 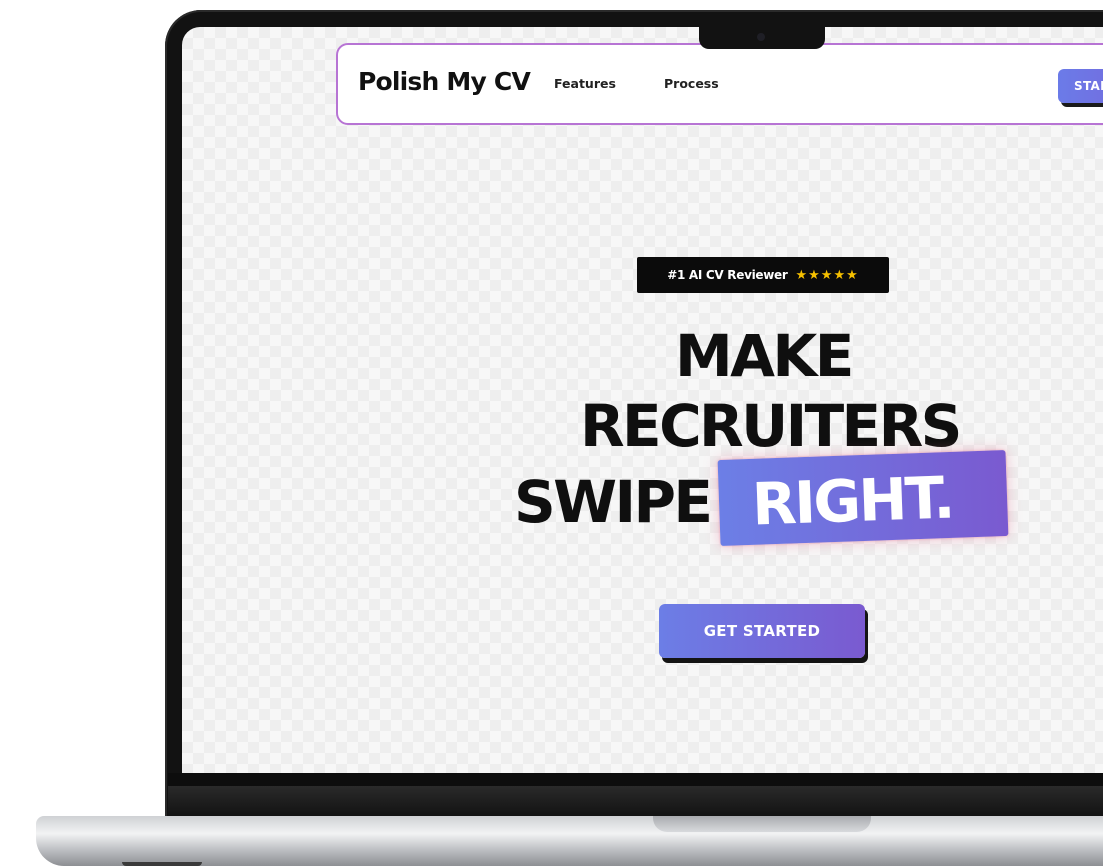 I want to click on site-logo: Polish My CV, so click(x=444, y=81).